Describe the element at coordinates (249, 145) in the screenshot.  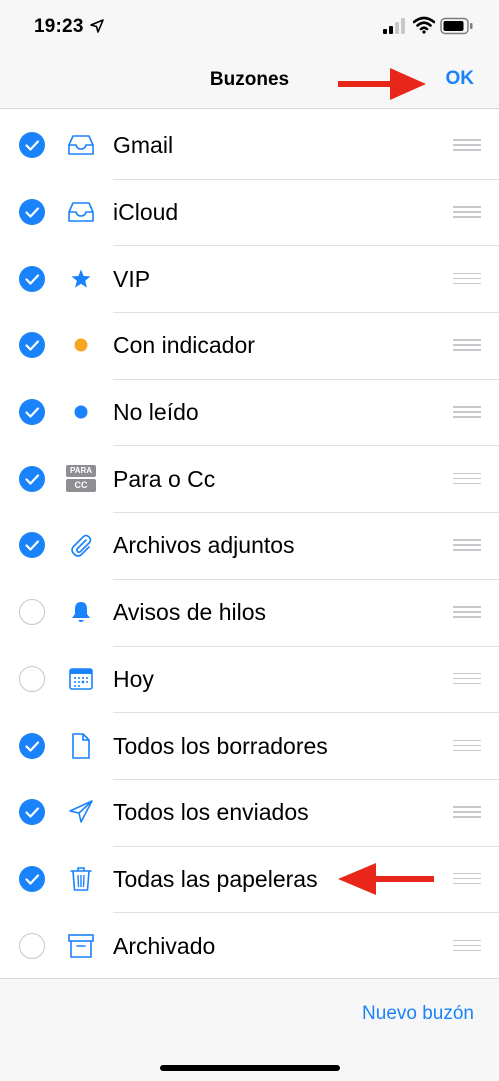
I see `list-item: Gmail` at that location.